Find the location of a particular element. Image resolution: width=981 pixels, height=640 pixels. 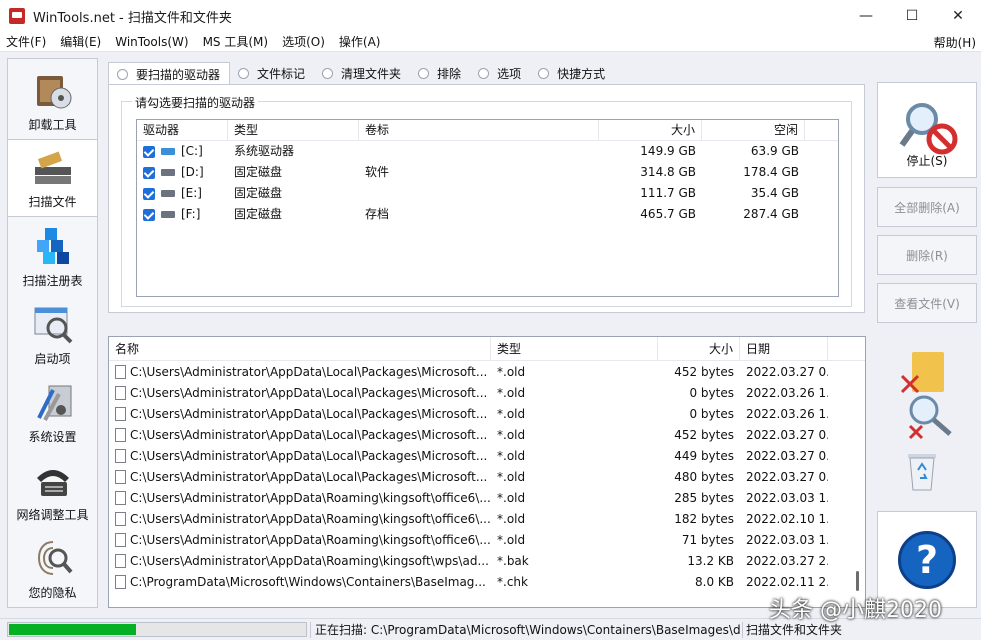

tab-shortcuts: 快捷方式 is located at coordinates (572, 73).